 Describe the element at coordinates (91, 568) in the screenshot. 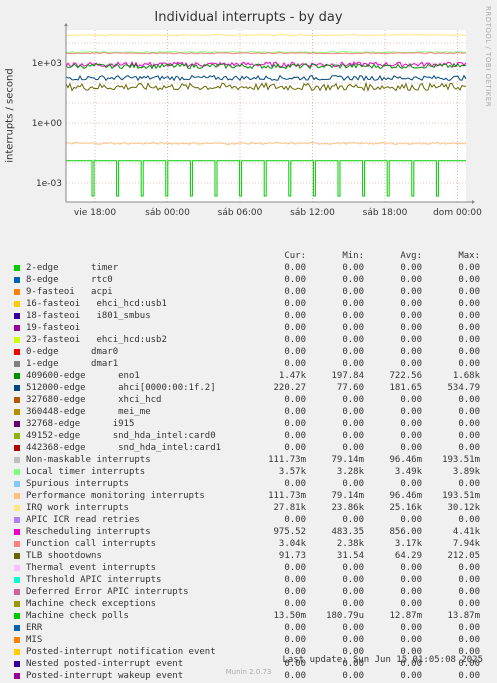

I see `legend-label: Thermal event interrupts` at that location.